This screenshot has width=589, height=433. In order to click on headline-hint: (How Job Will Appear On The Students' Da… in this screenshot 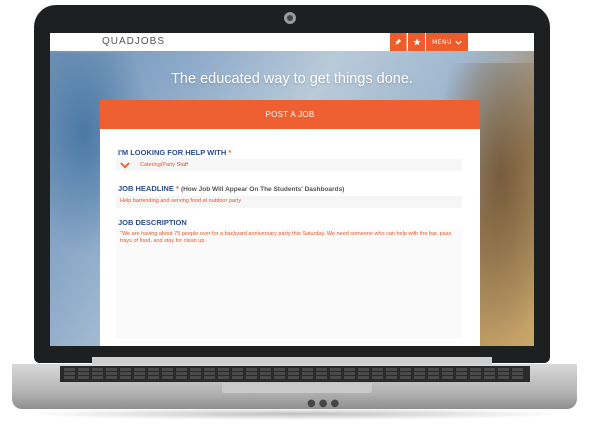, I will do `click(262, 189)`.